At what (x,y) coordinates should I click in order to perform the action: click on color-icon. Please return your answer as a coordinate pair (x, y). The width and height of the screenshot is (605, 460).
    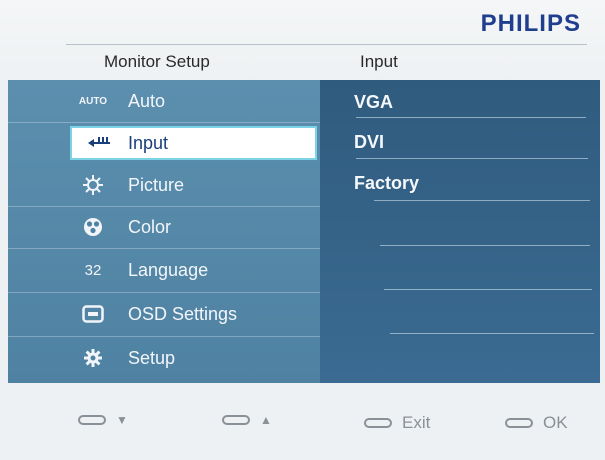
    Looking at the image, I should click on (93, 227).